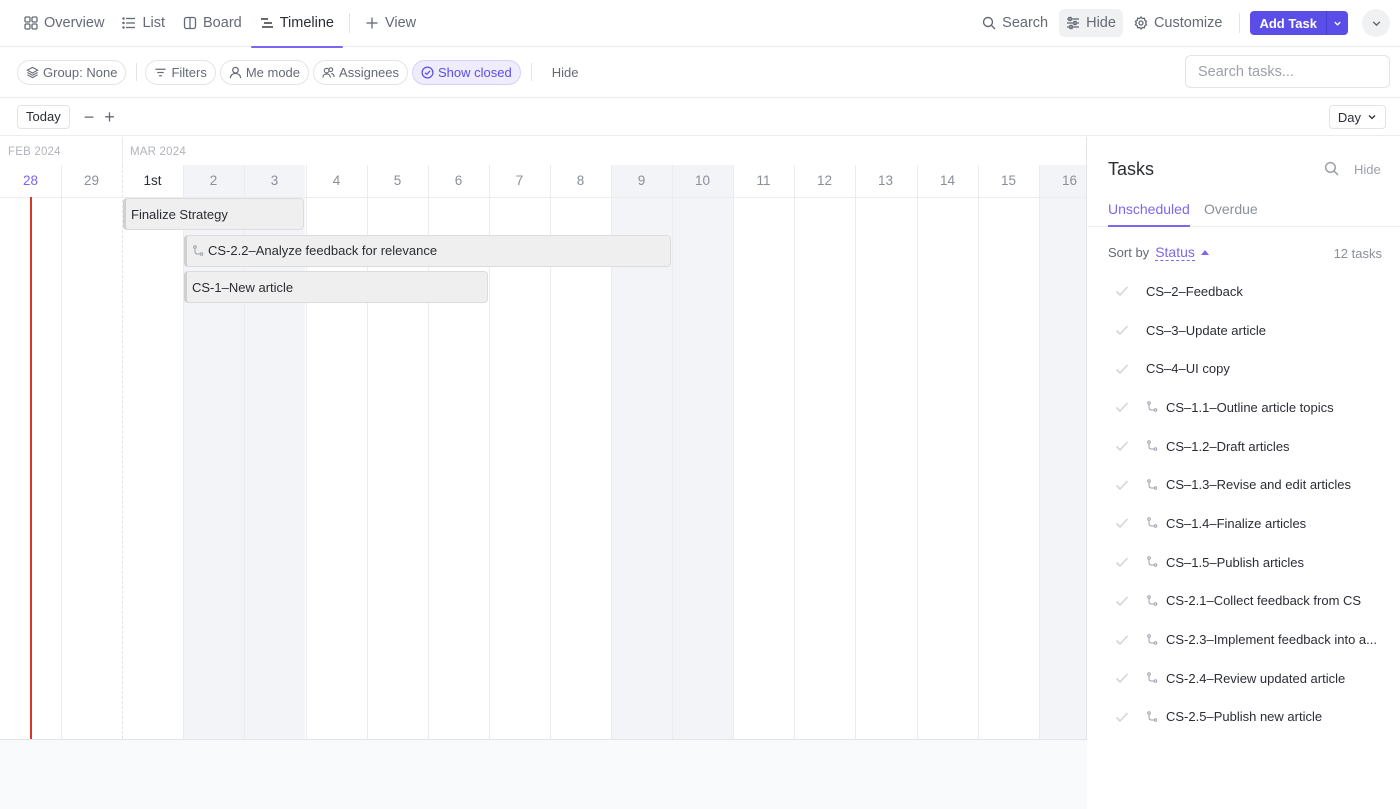  I want to click on show-closed-chip: Show closed, so click(466, 72).